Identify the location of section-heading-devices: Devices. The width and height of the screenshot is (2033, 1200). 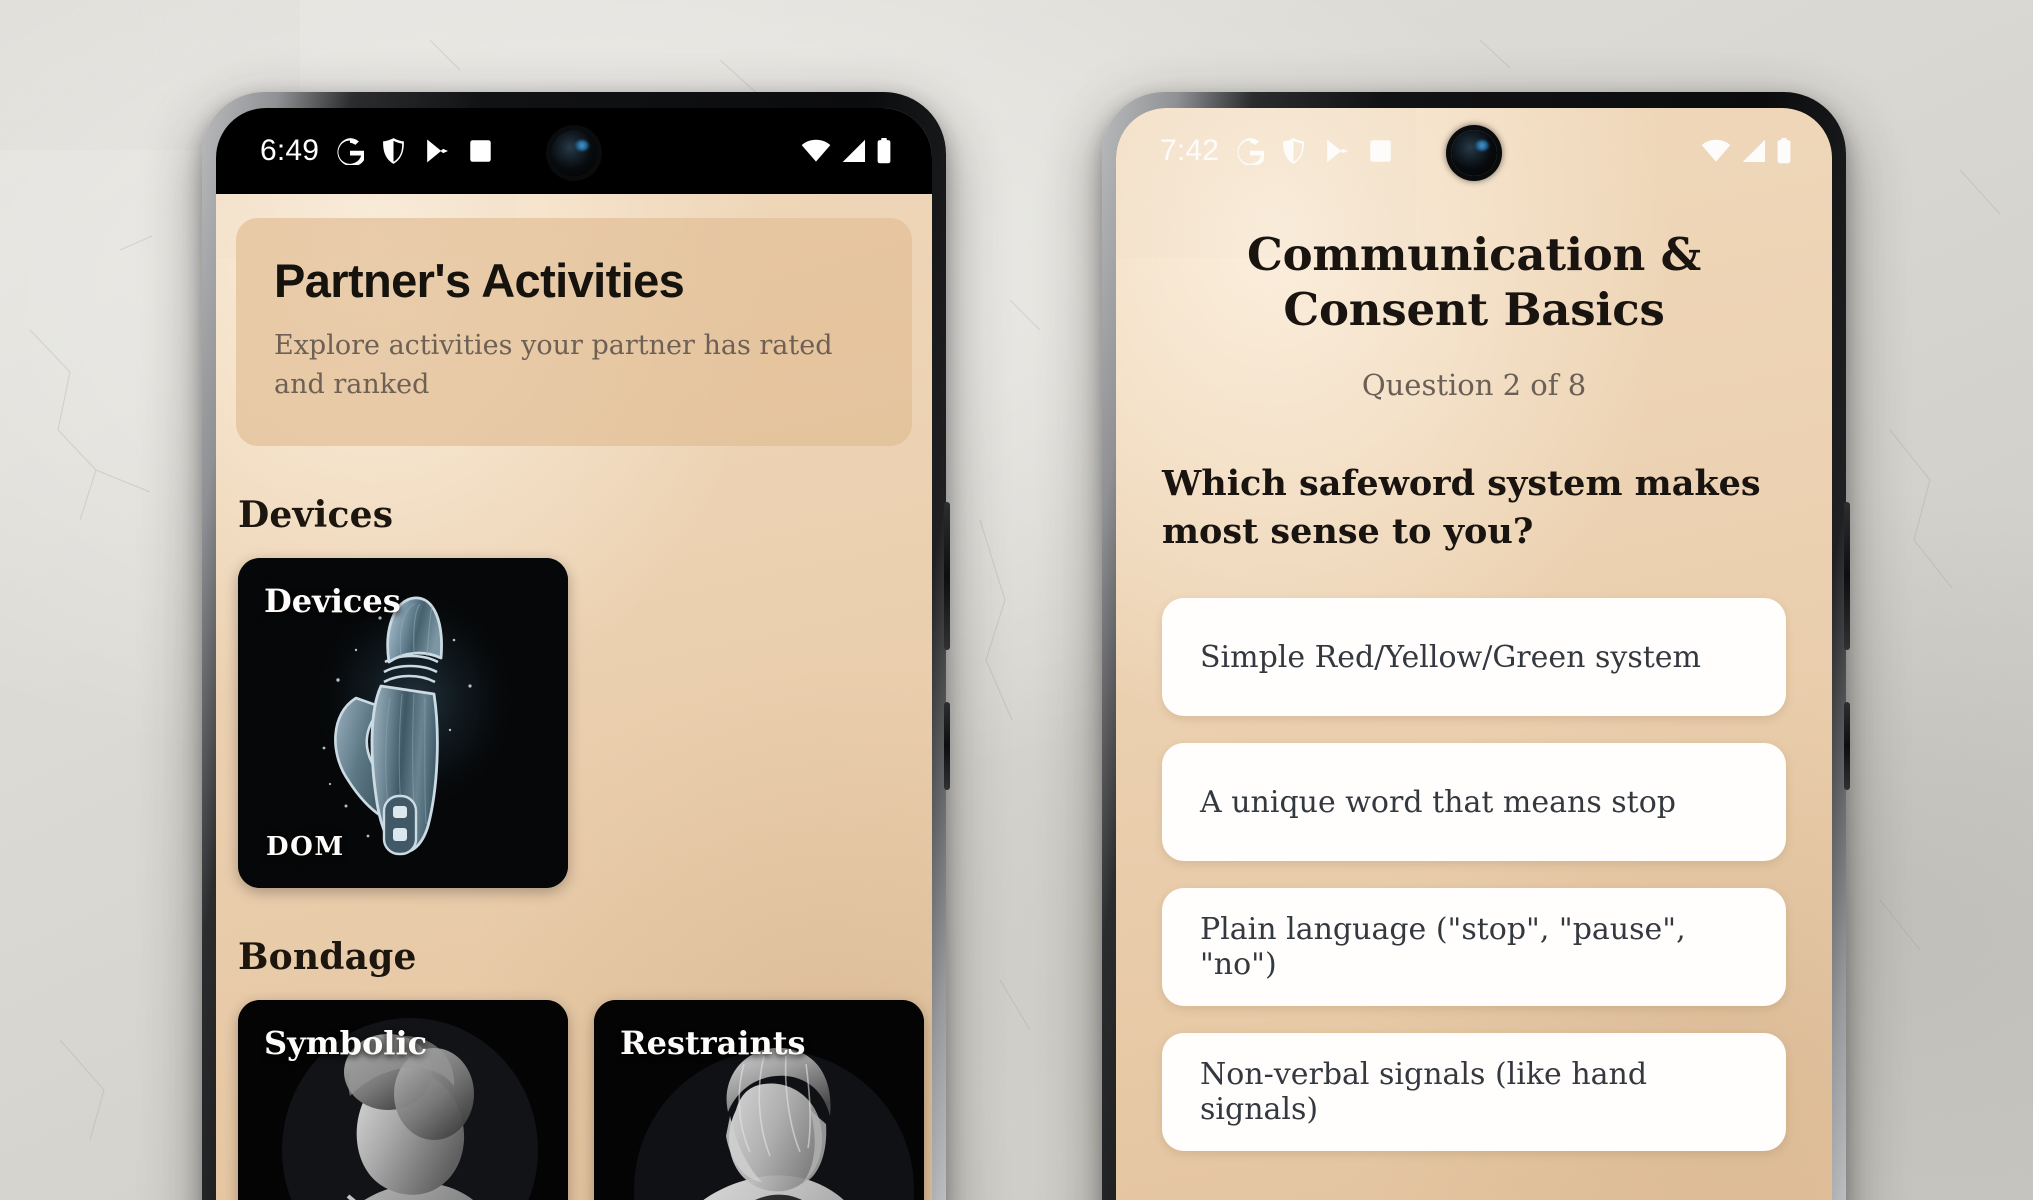
(316, 515).